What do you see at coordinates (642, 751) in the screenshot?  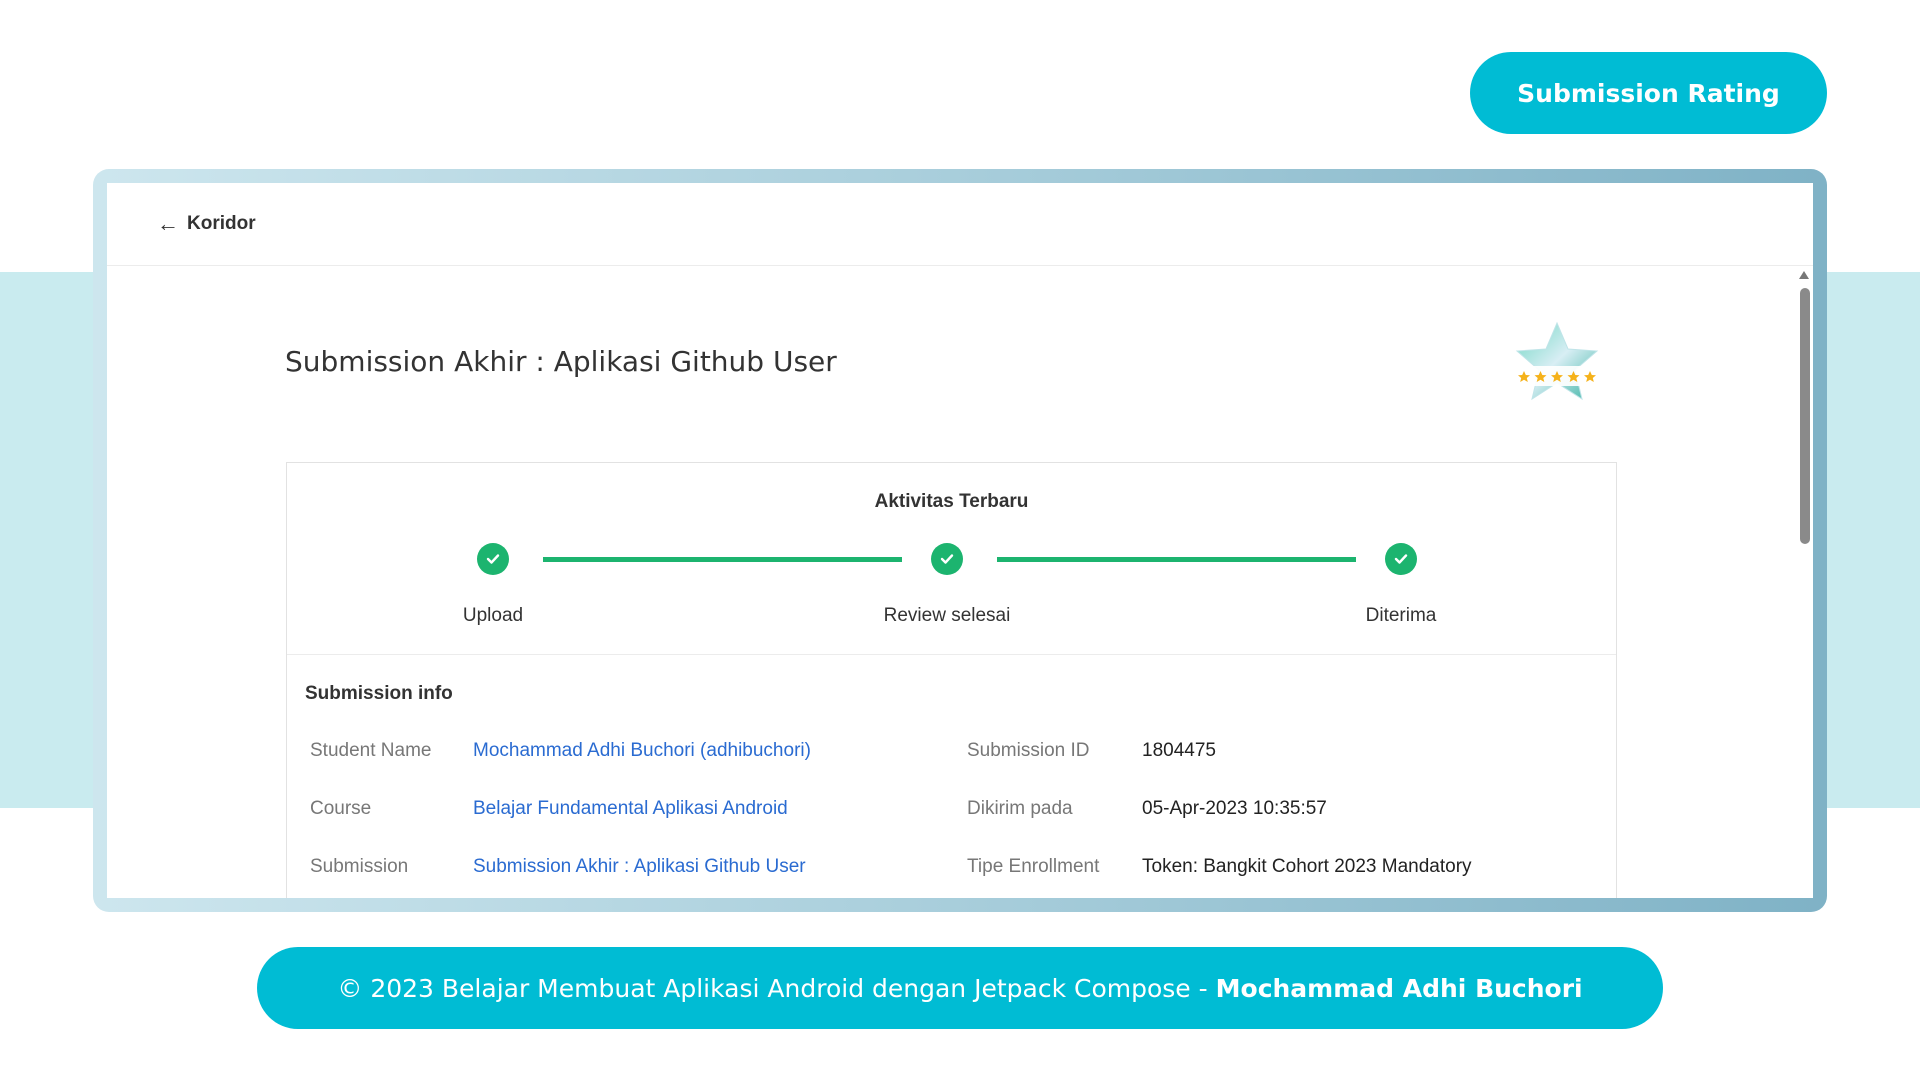 I see `student-name-link: Mochammad Adhi Buchori (adhibuchori)` at bounding box center [642, 751].